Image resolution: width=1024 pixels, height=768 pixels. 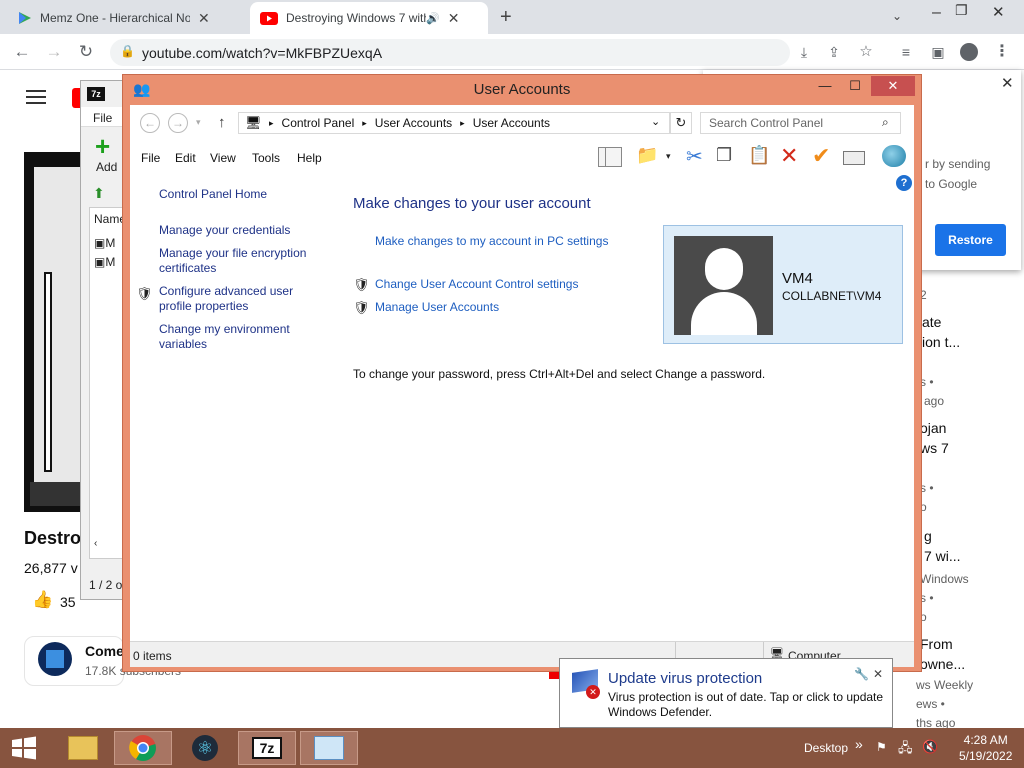 I want to click on taskbar-7zip: 7z, so click(x=267, y=748).